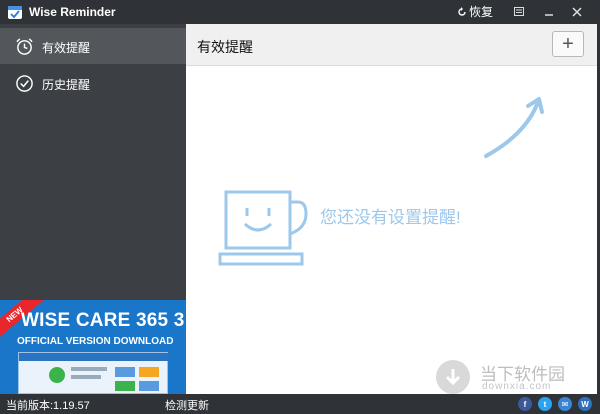 Image resolution: width=600 pixels, height=414 pixels. What do you see at coordinates (95, 341) in the screenshot?
I see `ad-subtitle: OFFICIAL VERSION DOWNLOAD` at bounding box center [95, 341].